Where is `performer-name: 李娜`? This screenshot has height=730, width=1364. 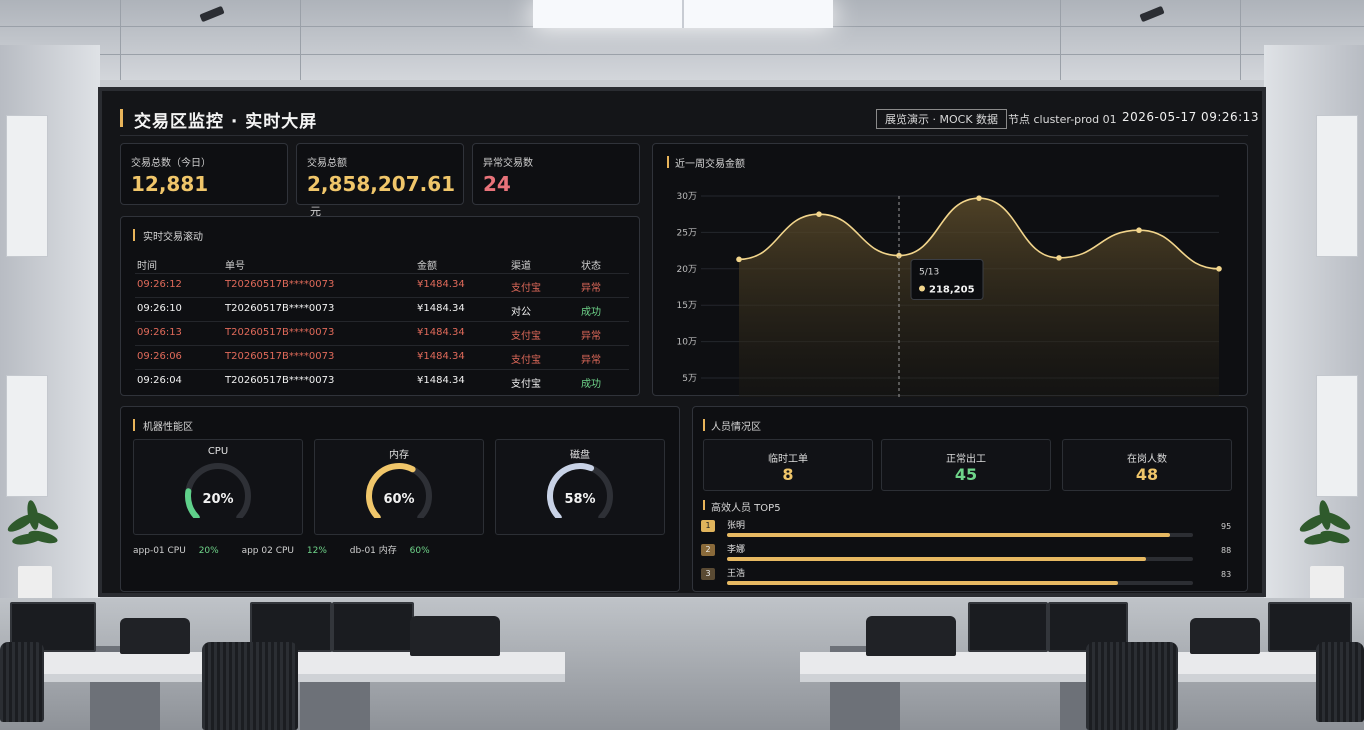
performer-name: 李娜 is located at coordinates (736, 550).